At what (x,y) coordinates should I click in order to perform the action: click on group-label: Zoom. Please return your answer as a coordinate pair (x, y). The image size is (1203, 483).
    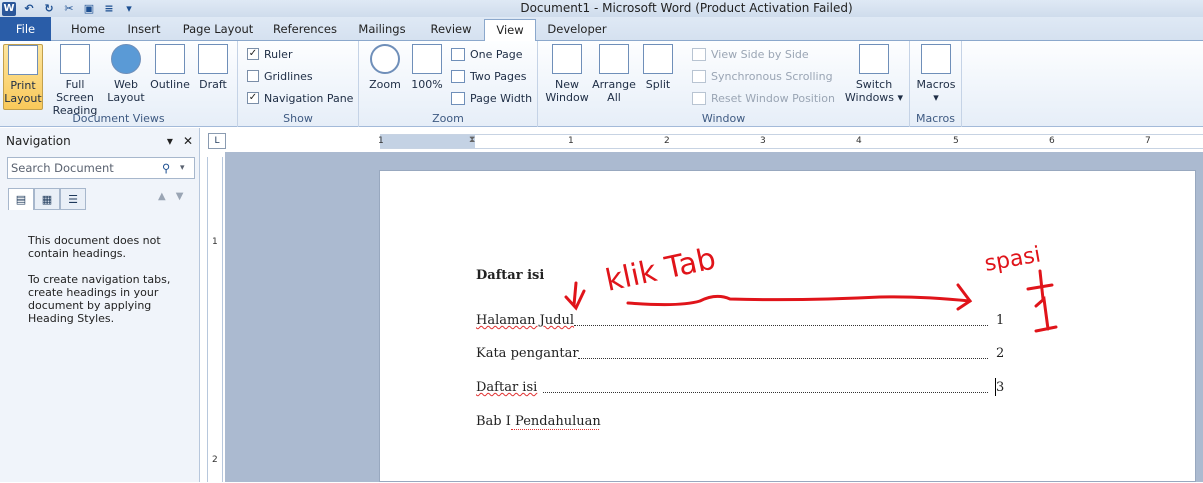
    Looking at the image, I should click on (448, 118).